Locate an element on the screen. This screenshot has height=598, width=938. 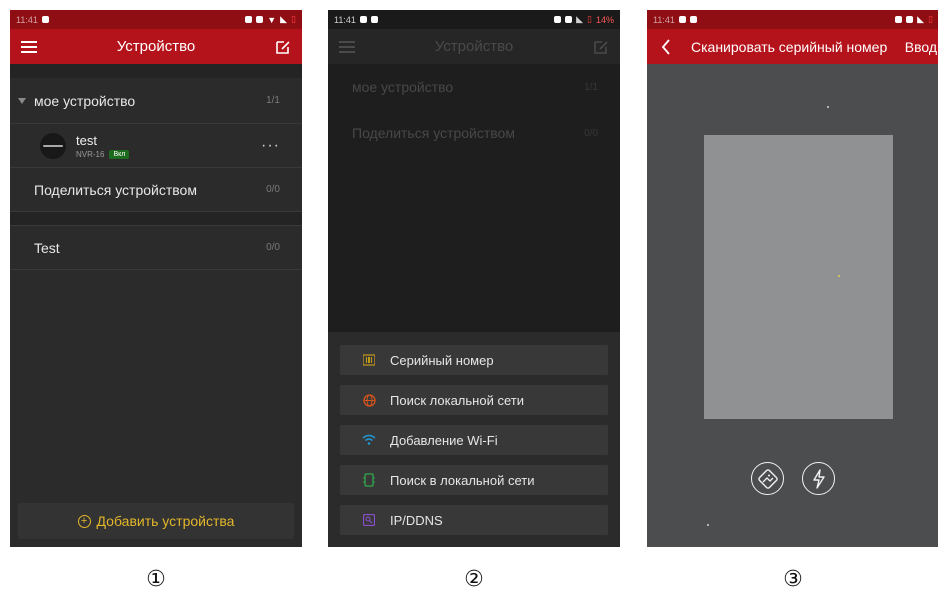
add-devices-button: + Добавить устройства is located at coordinates (156, 521).